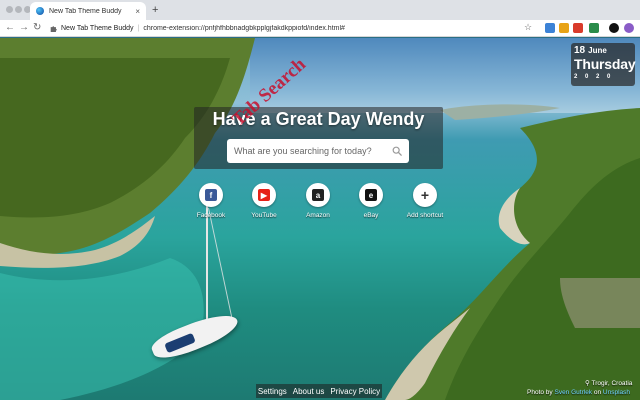 The width and height of the screenshot is (640, 400). I want to click on about-link: About us, so click(309, 391).